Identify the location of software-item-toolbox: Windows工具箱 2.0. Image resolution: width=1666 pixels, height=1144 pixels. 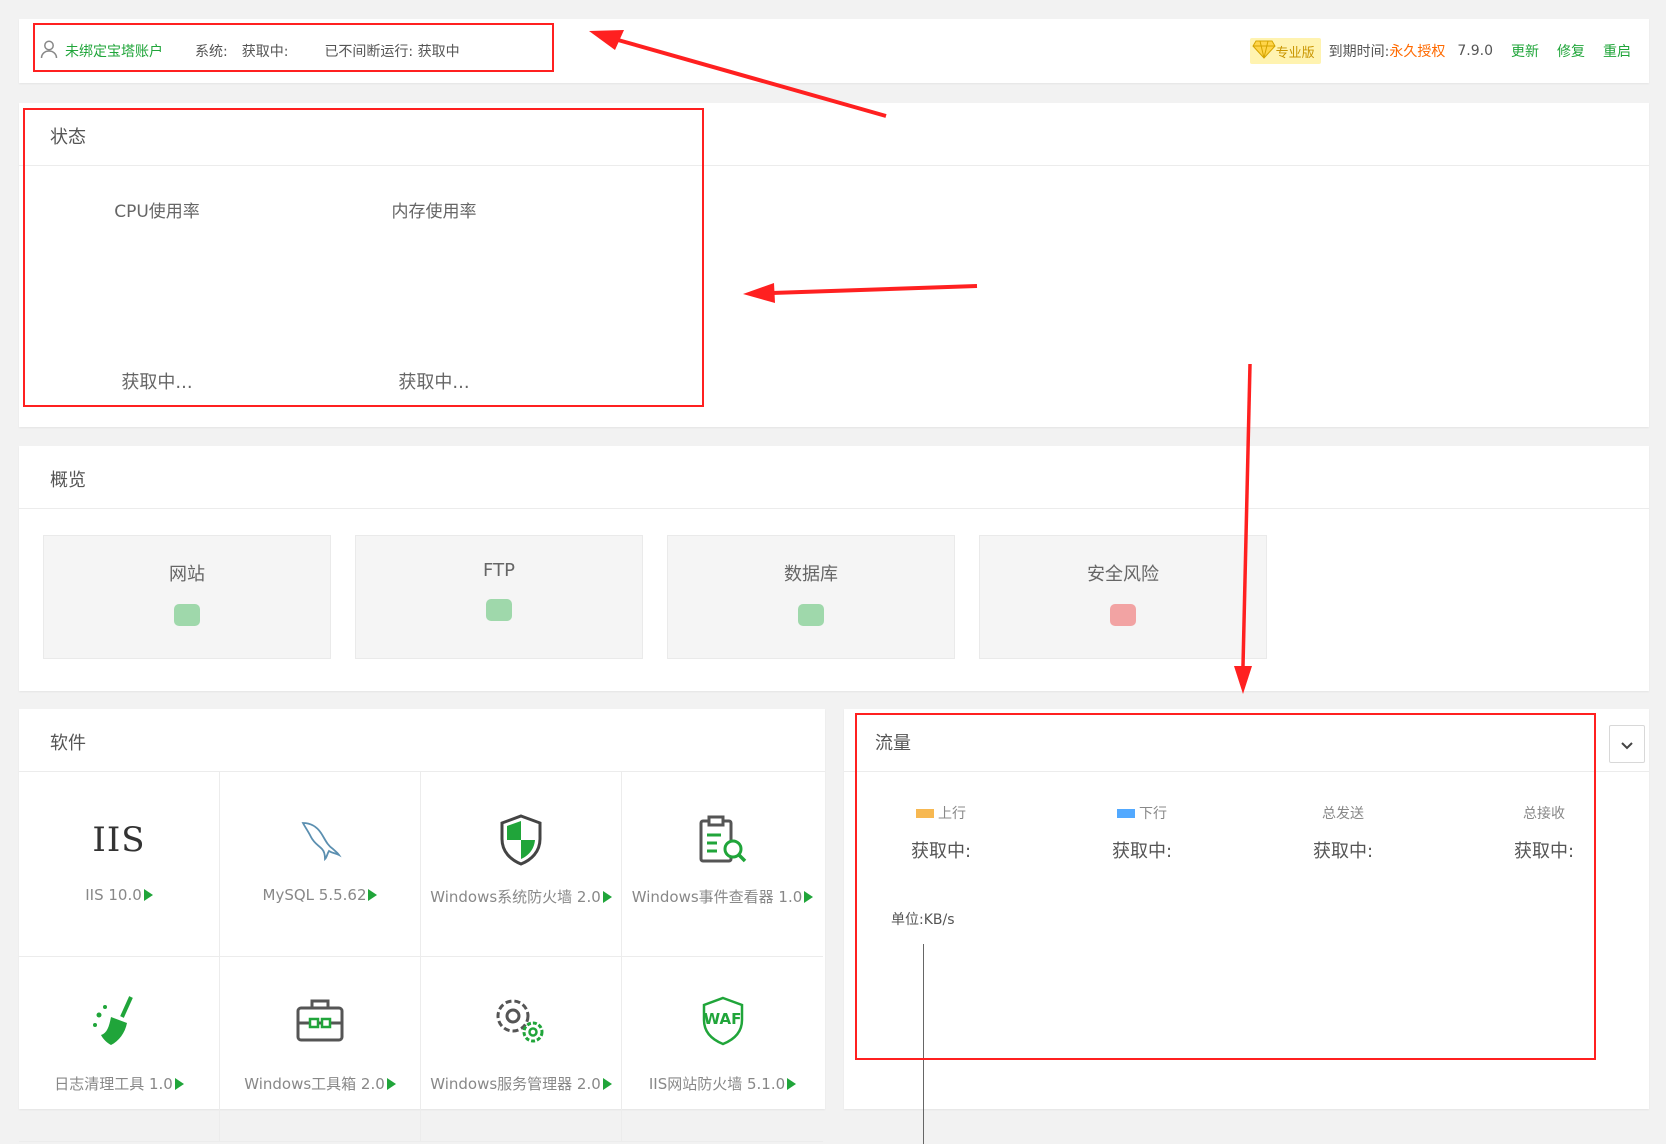
(320, 1049).